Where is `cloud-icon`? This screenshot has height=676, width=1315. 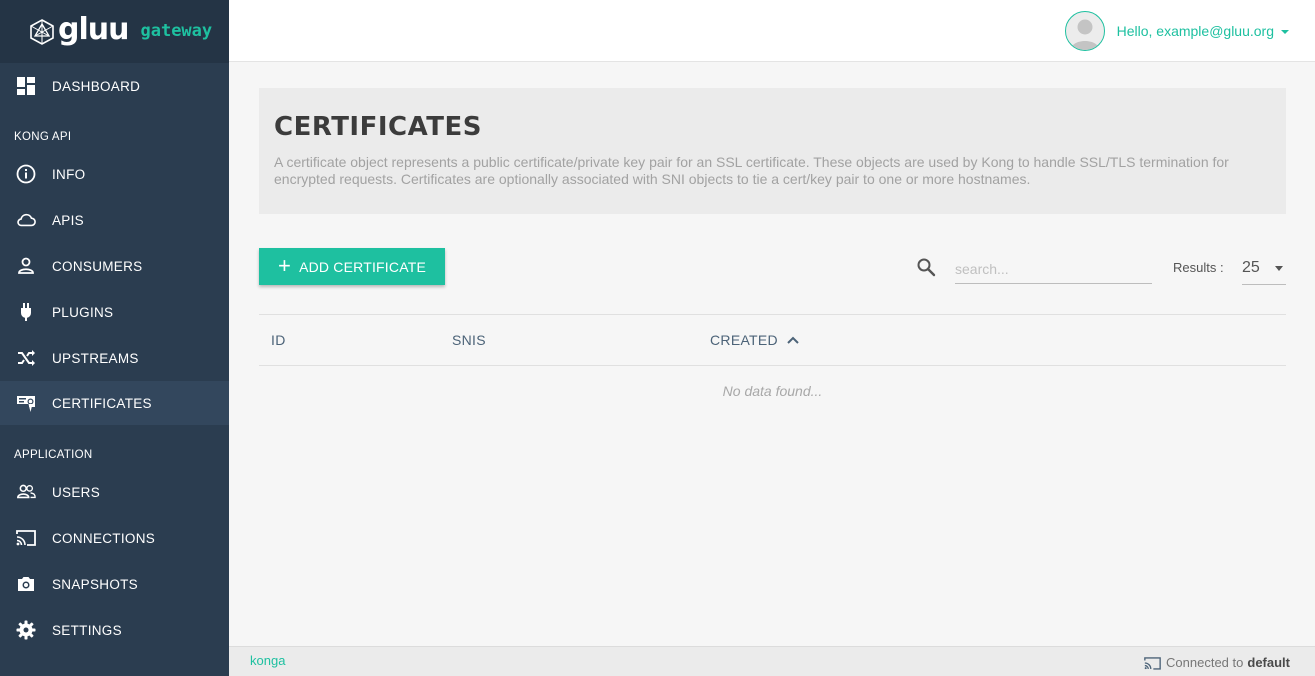 cloud-icon is located at coordinates (26, 220).